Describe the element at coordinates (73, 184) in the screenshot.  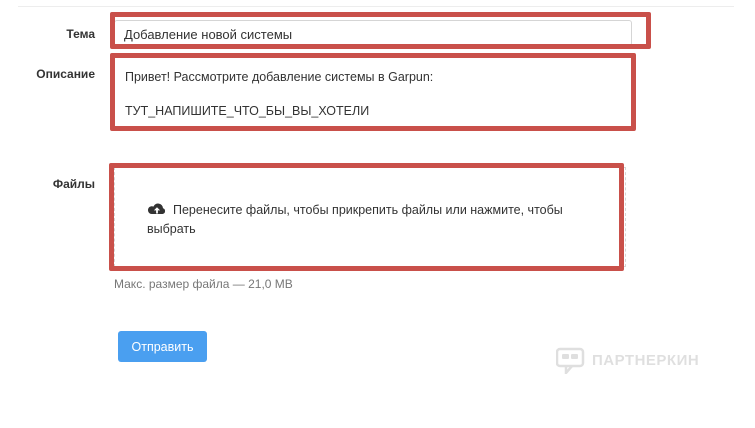
I see `files-label: Файлы` at that location.